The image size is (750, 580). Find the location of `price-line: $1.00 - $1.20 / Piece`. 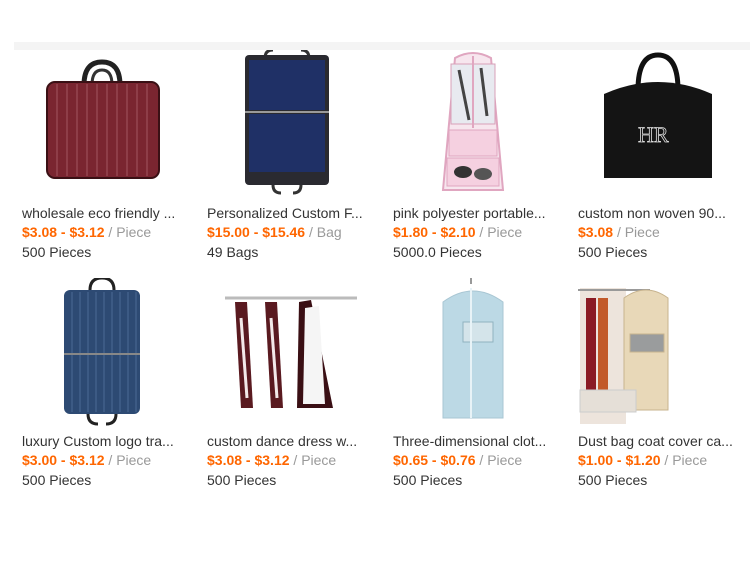

price-line: $1.00 - $1.20 / Piece is located at coordinates (663, 460).